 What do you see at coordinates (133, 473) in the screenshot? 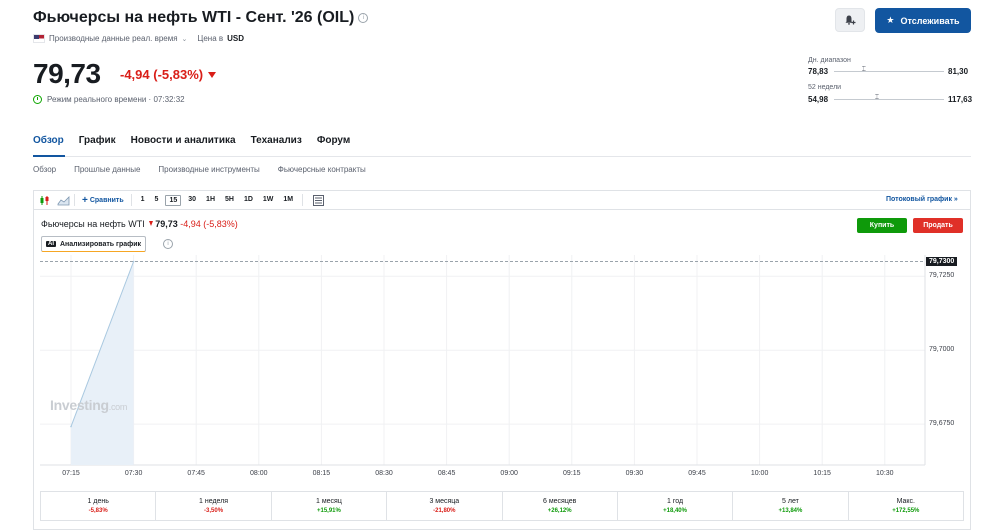
I see `x-tick-label: 07:30` at bounding box center [133, 473].